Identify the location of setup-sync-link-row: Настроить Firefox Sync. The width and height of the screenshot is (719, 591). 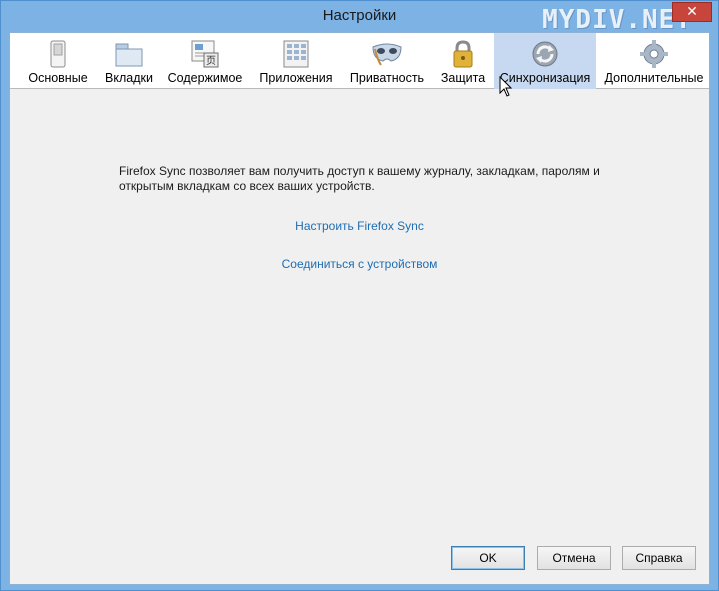
(359, 226).